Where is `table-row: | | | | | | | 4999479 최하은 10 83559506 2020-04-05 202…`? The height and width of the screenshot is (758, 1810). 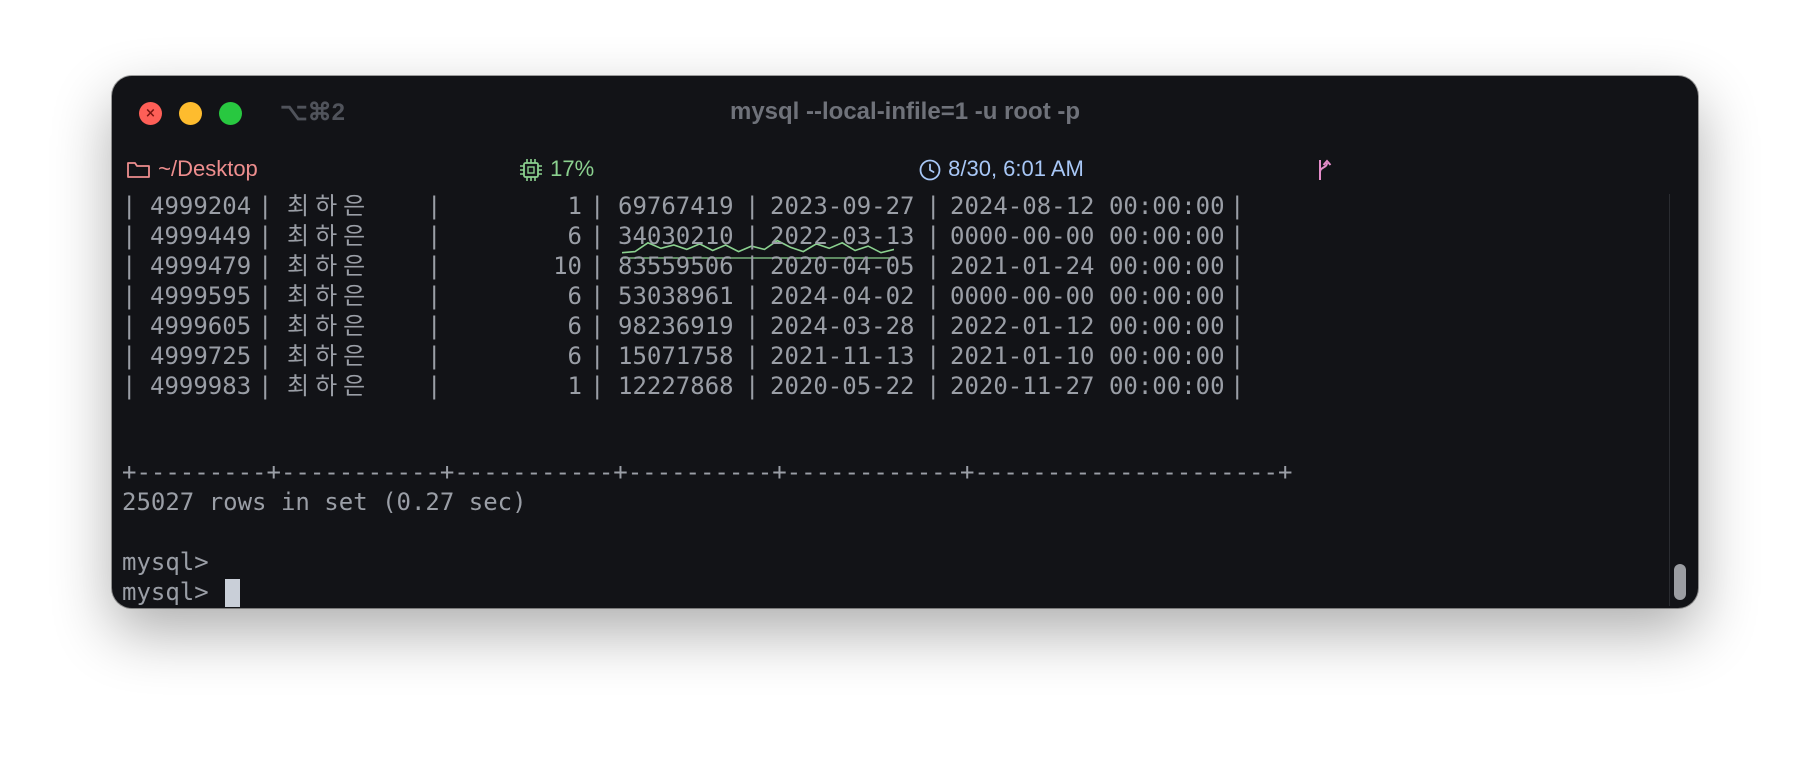
table-row: | | | | | | | 4999479 최하은 10 83559506 2020-04-05 202… is located at coordinates (687, 266).